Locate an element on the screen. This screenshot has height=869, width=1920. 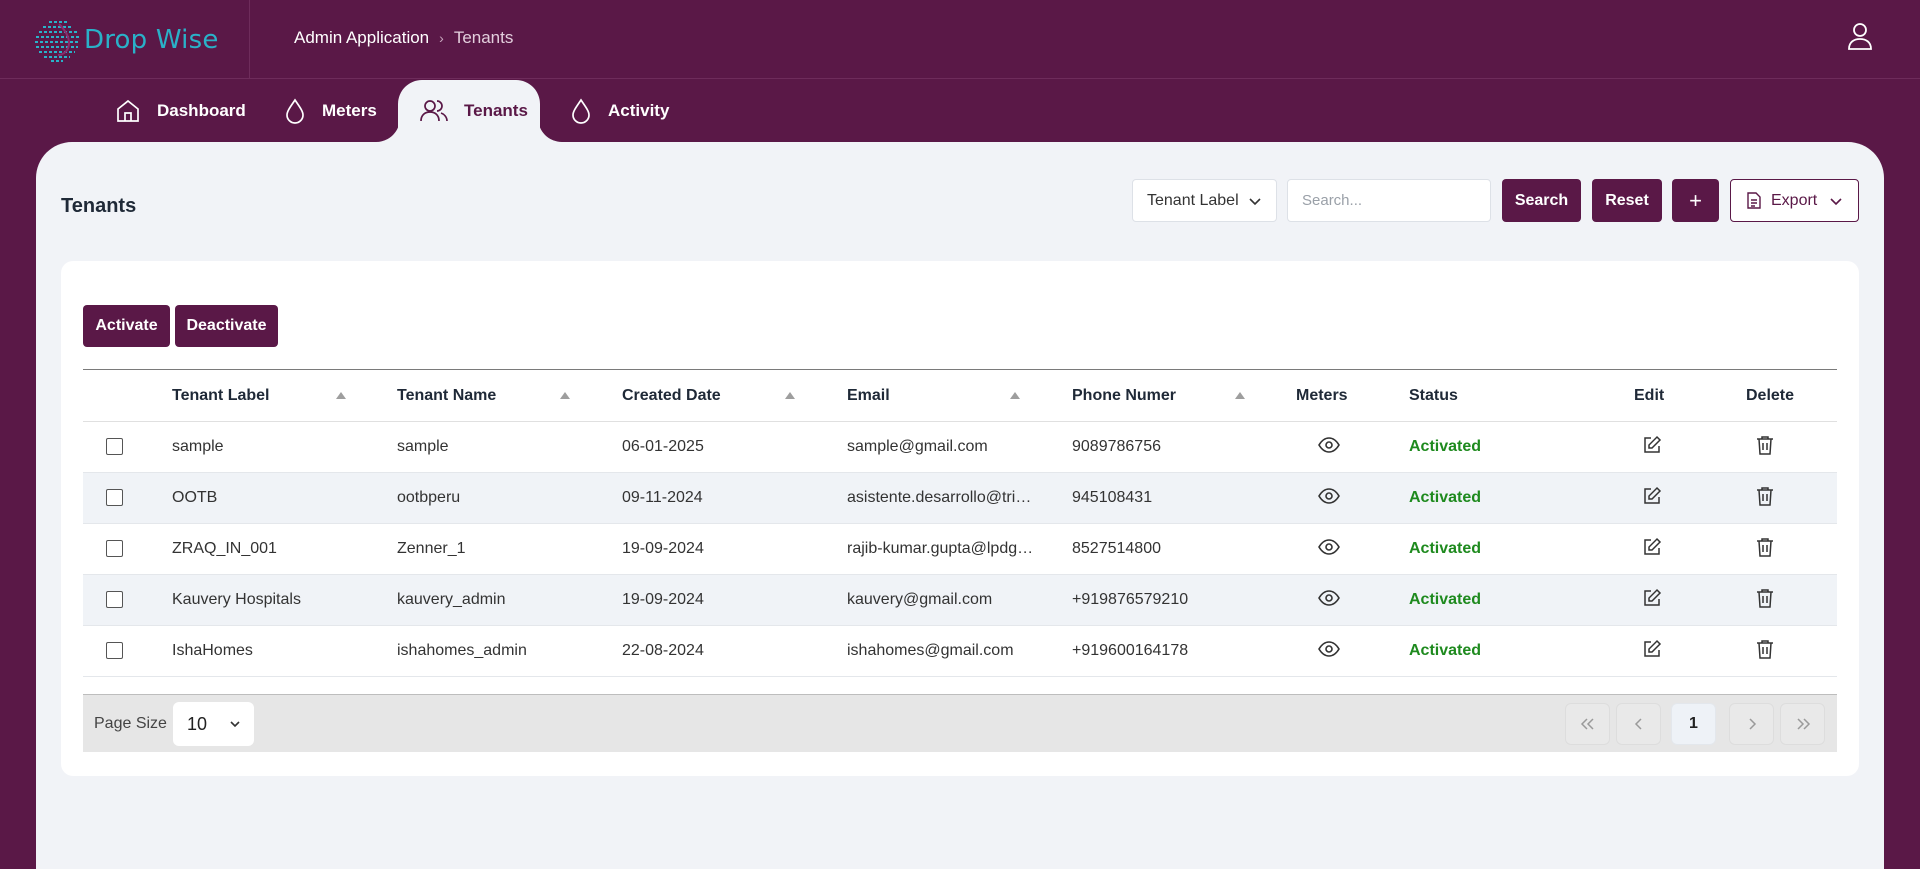
page-title: Tenants is located at coordinates (99, 206).